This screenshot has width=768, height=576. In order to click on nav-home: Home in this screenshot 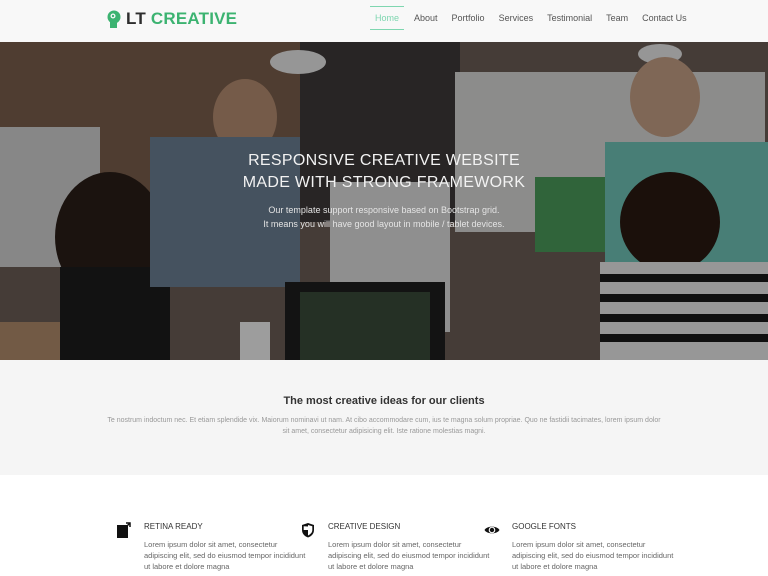, I will do `click(387, 21)`.